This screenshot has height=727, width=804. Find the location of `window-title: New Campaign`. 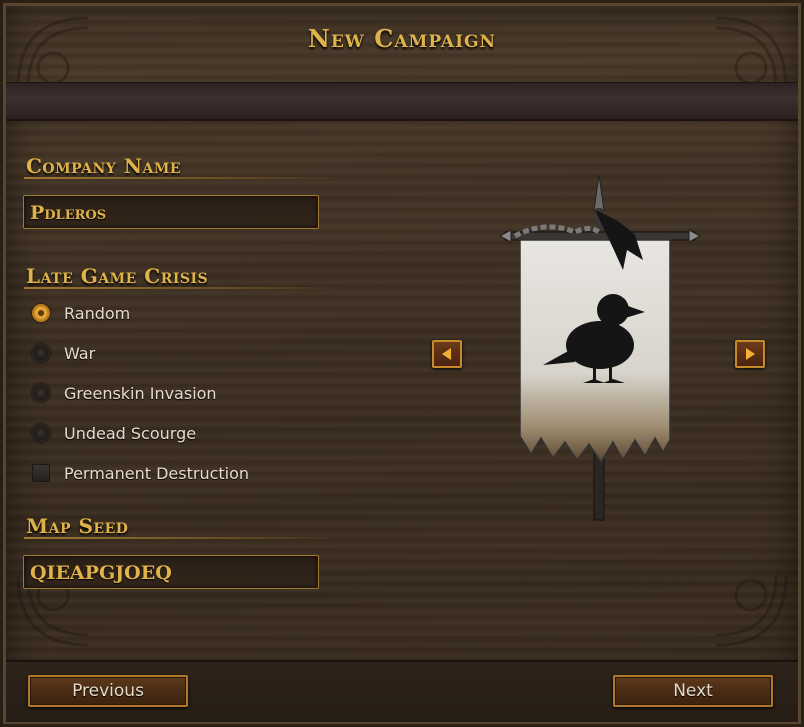

window-title: New Campaign is located at coordinates (402, 38).